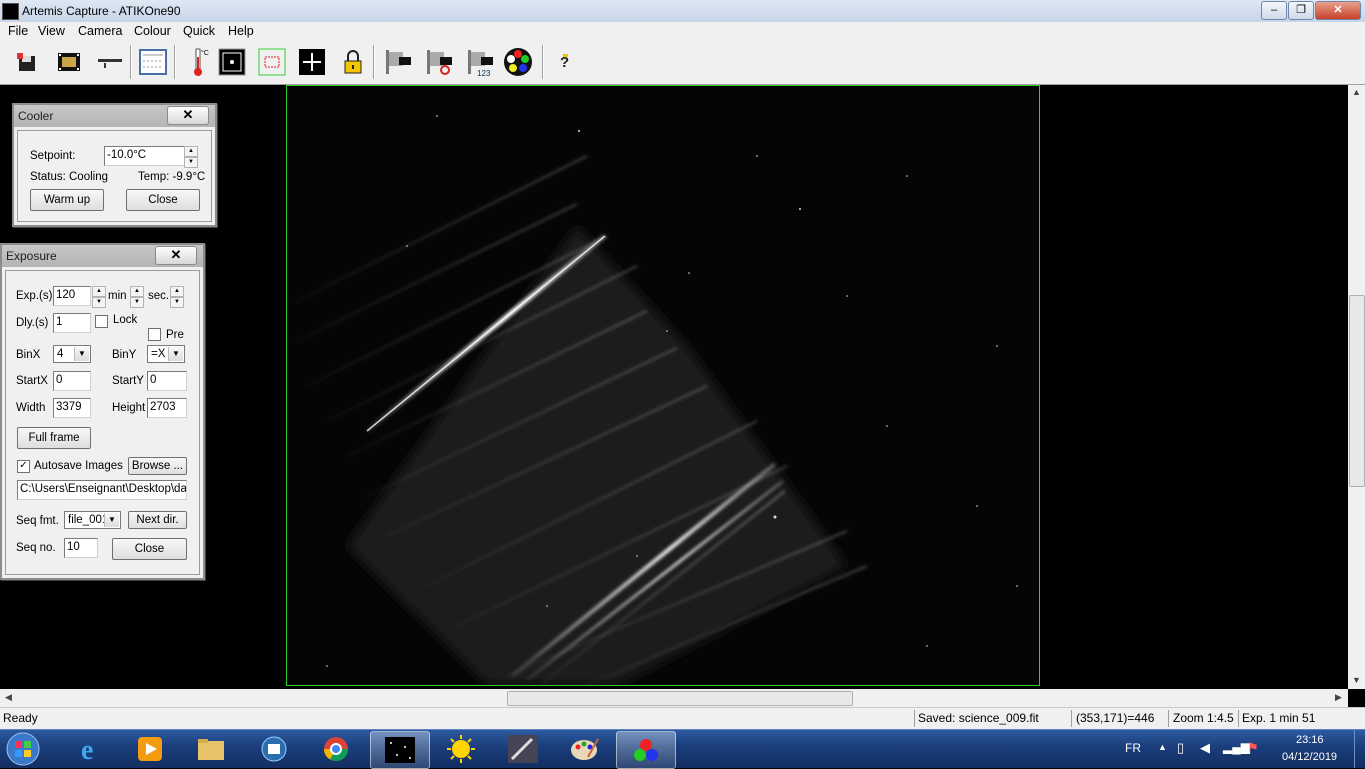 This screenshot has width=1365, height=769. I want to click on start-button, so click(23, 749).